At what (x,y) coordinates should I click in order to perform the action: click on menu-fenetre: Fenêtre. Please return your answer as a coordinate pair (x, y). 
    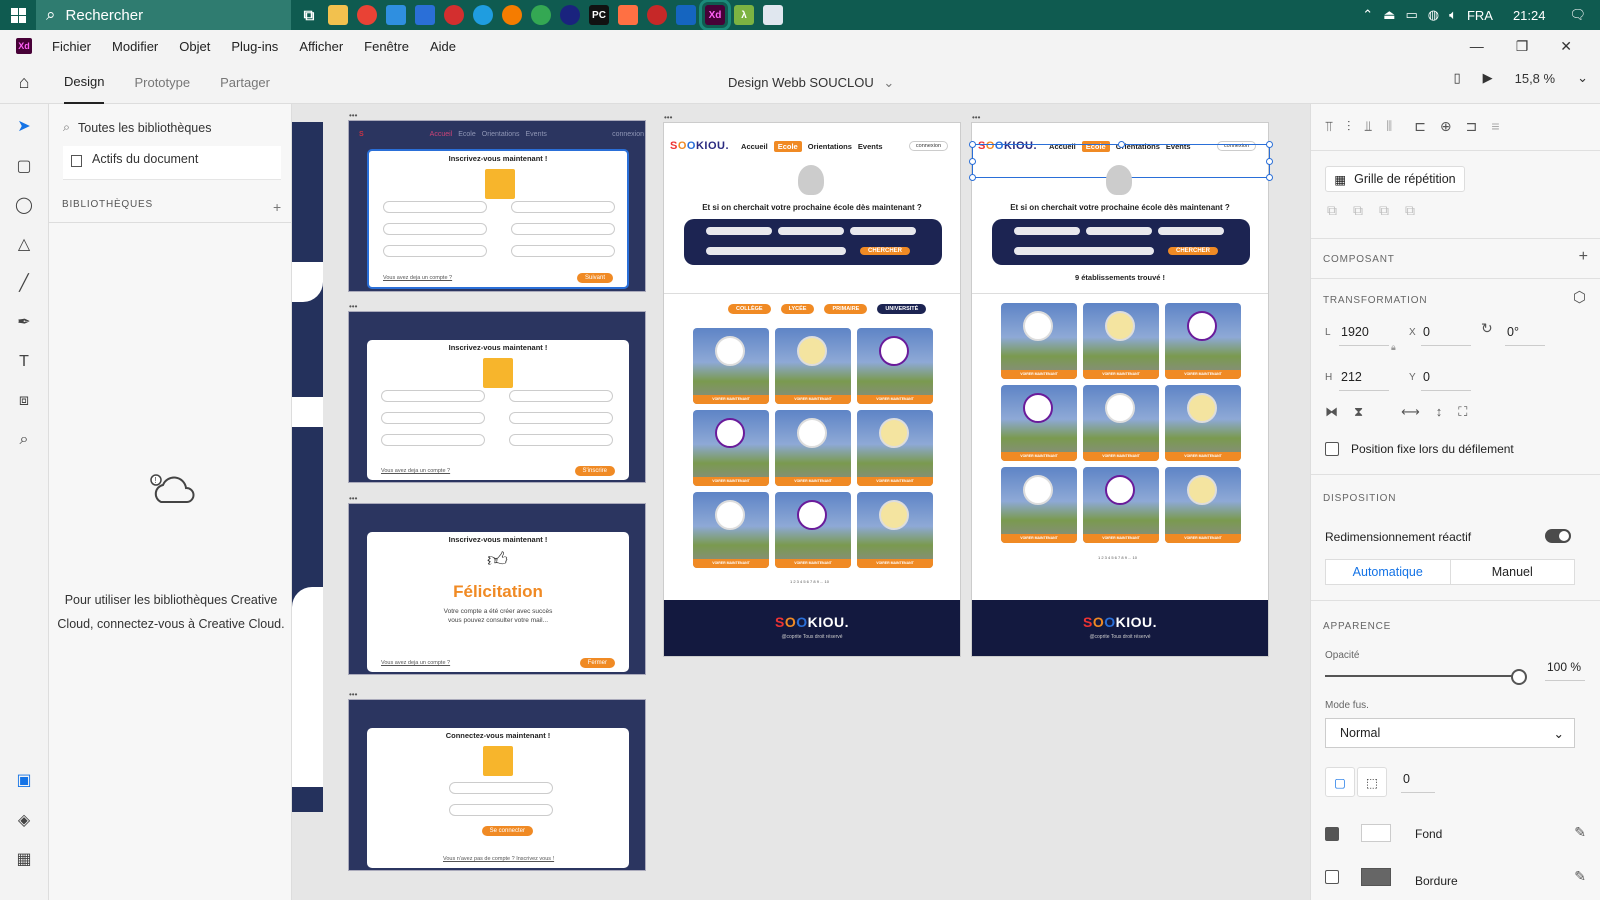
    Looking at the image, I should click on (386, 46).